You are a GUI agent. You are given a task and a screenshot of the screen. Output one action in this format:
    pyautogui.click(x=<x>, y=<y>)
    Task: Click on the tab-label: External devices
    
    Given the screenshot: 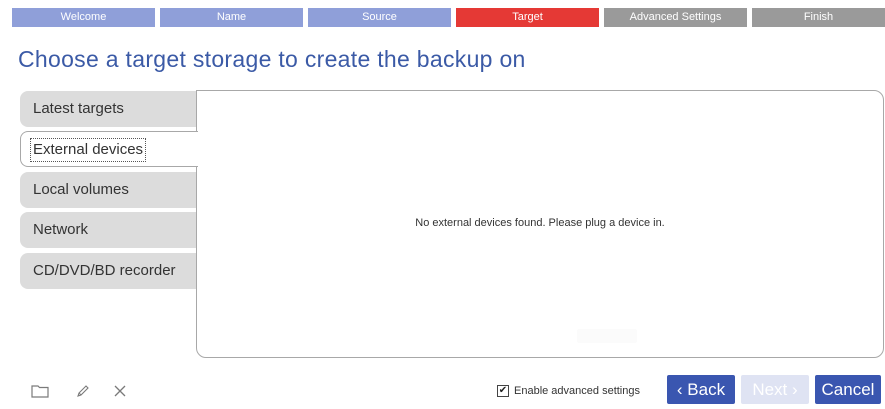 What is the action you would take?
    pyautogui.click(x=88, y=150)
    